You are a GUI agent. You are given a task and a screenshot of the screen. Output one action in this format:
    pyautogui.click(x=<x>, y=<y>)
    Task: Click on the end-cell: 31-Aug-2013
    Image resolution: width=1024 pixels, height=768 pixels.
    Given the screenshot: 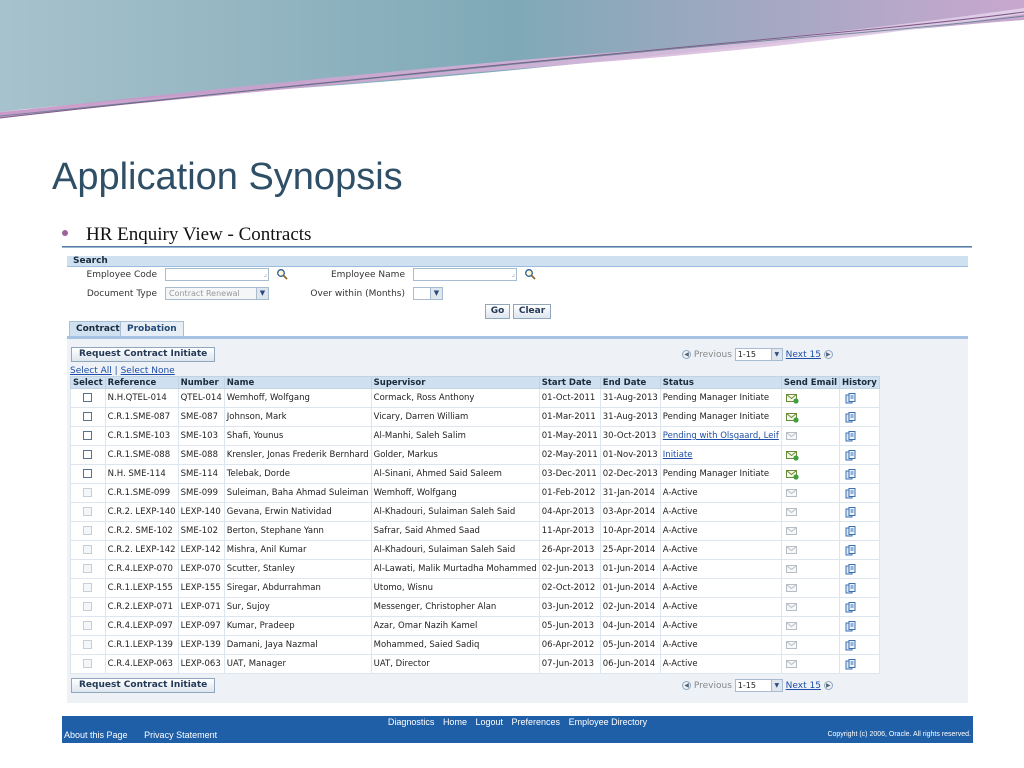 What is the action you would take?
    pyautogui.click(x=630, y=417)
    